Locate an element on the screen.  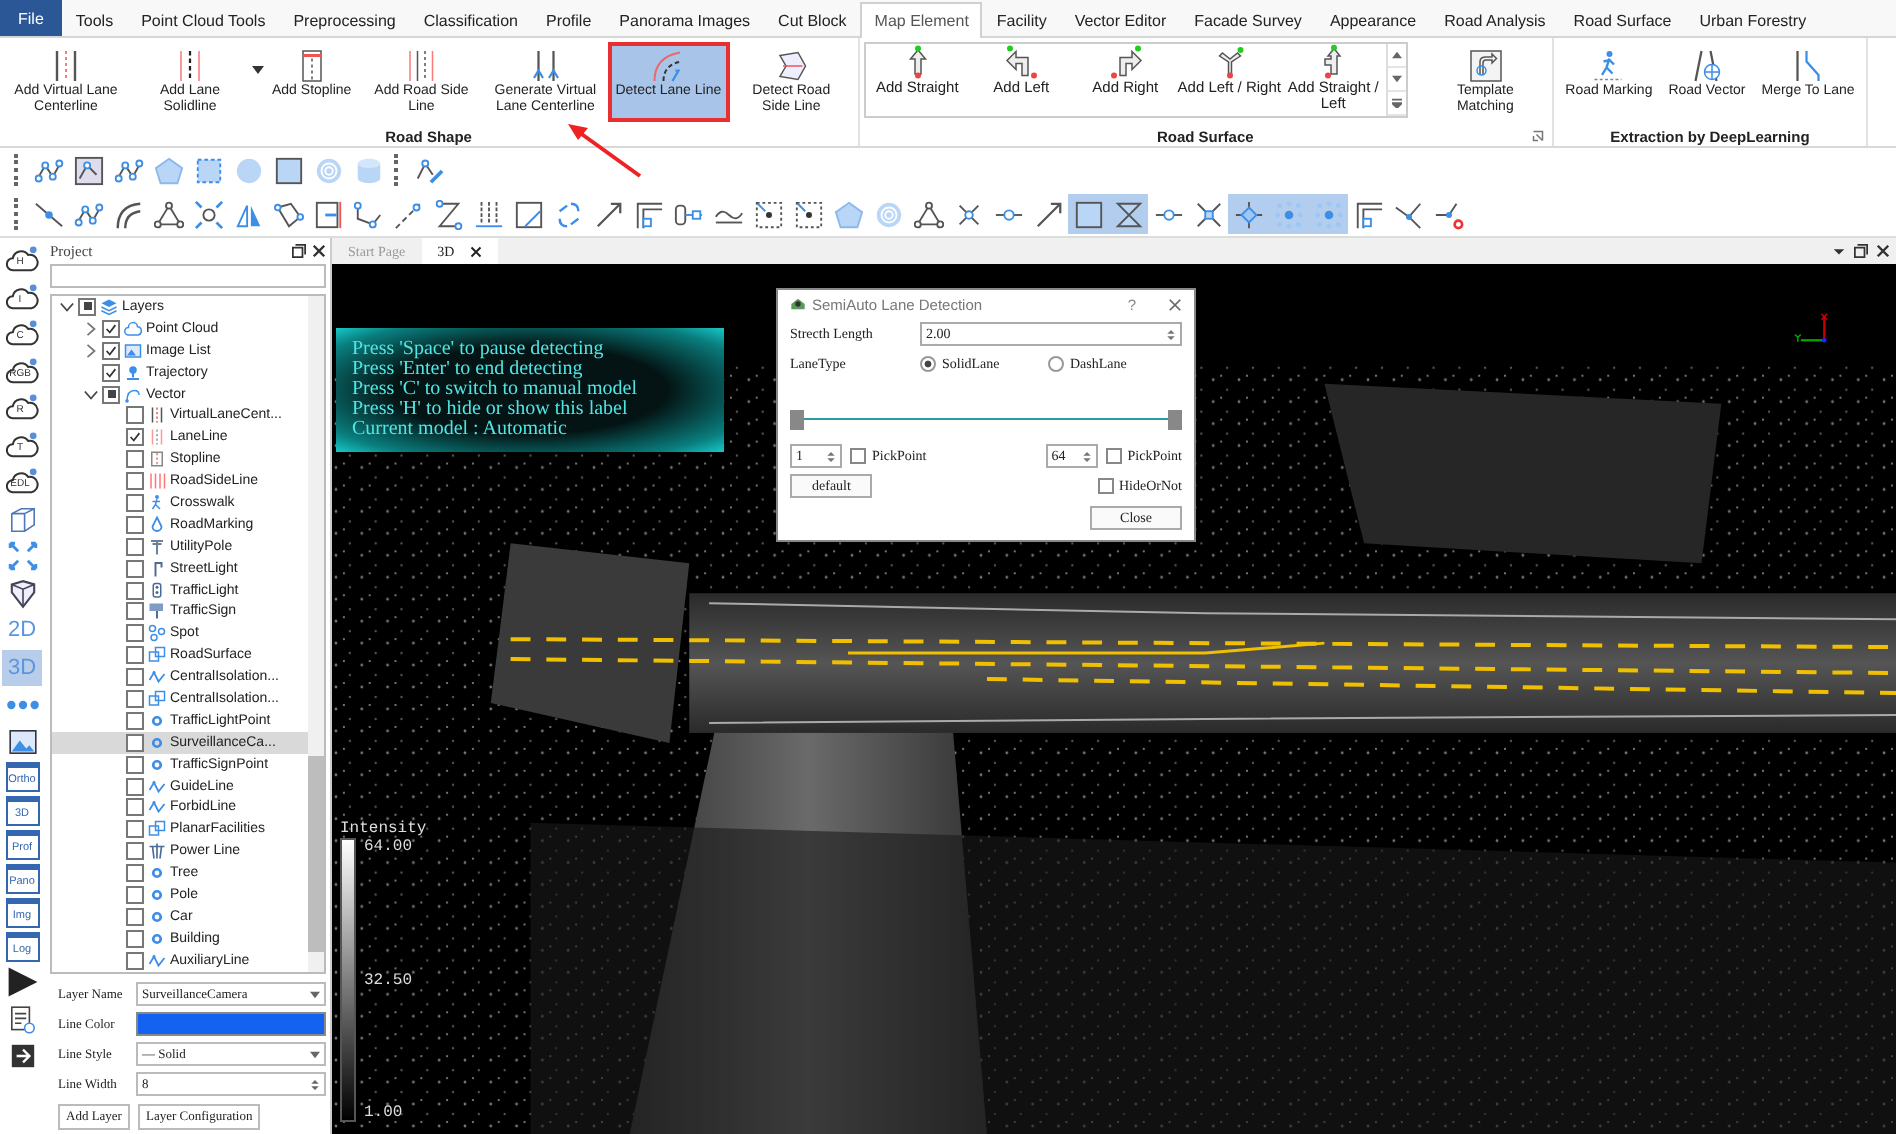
hint-text: Current model : Automatic is located at coordinates (460, 430).